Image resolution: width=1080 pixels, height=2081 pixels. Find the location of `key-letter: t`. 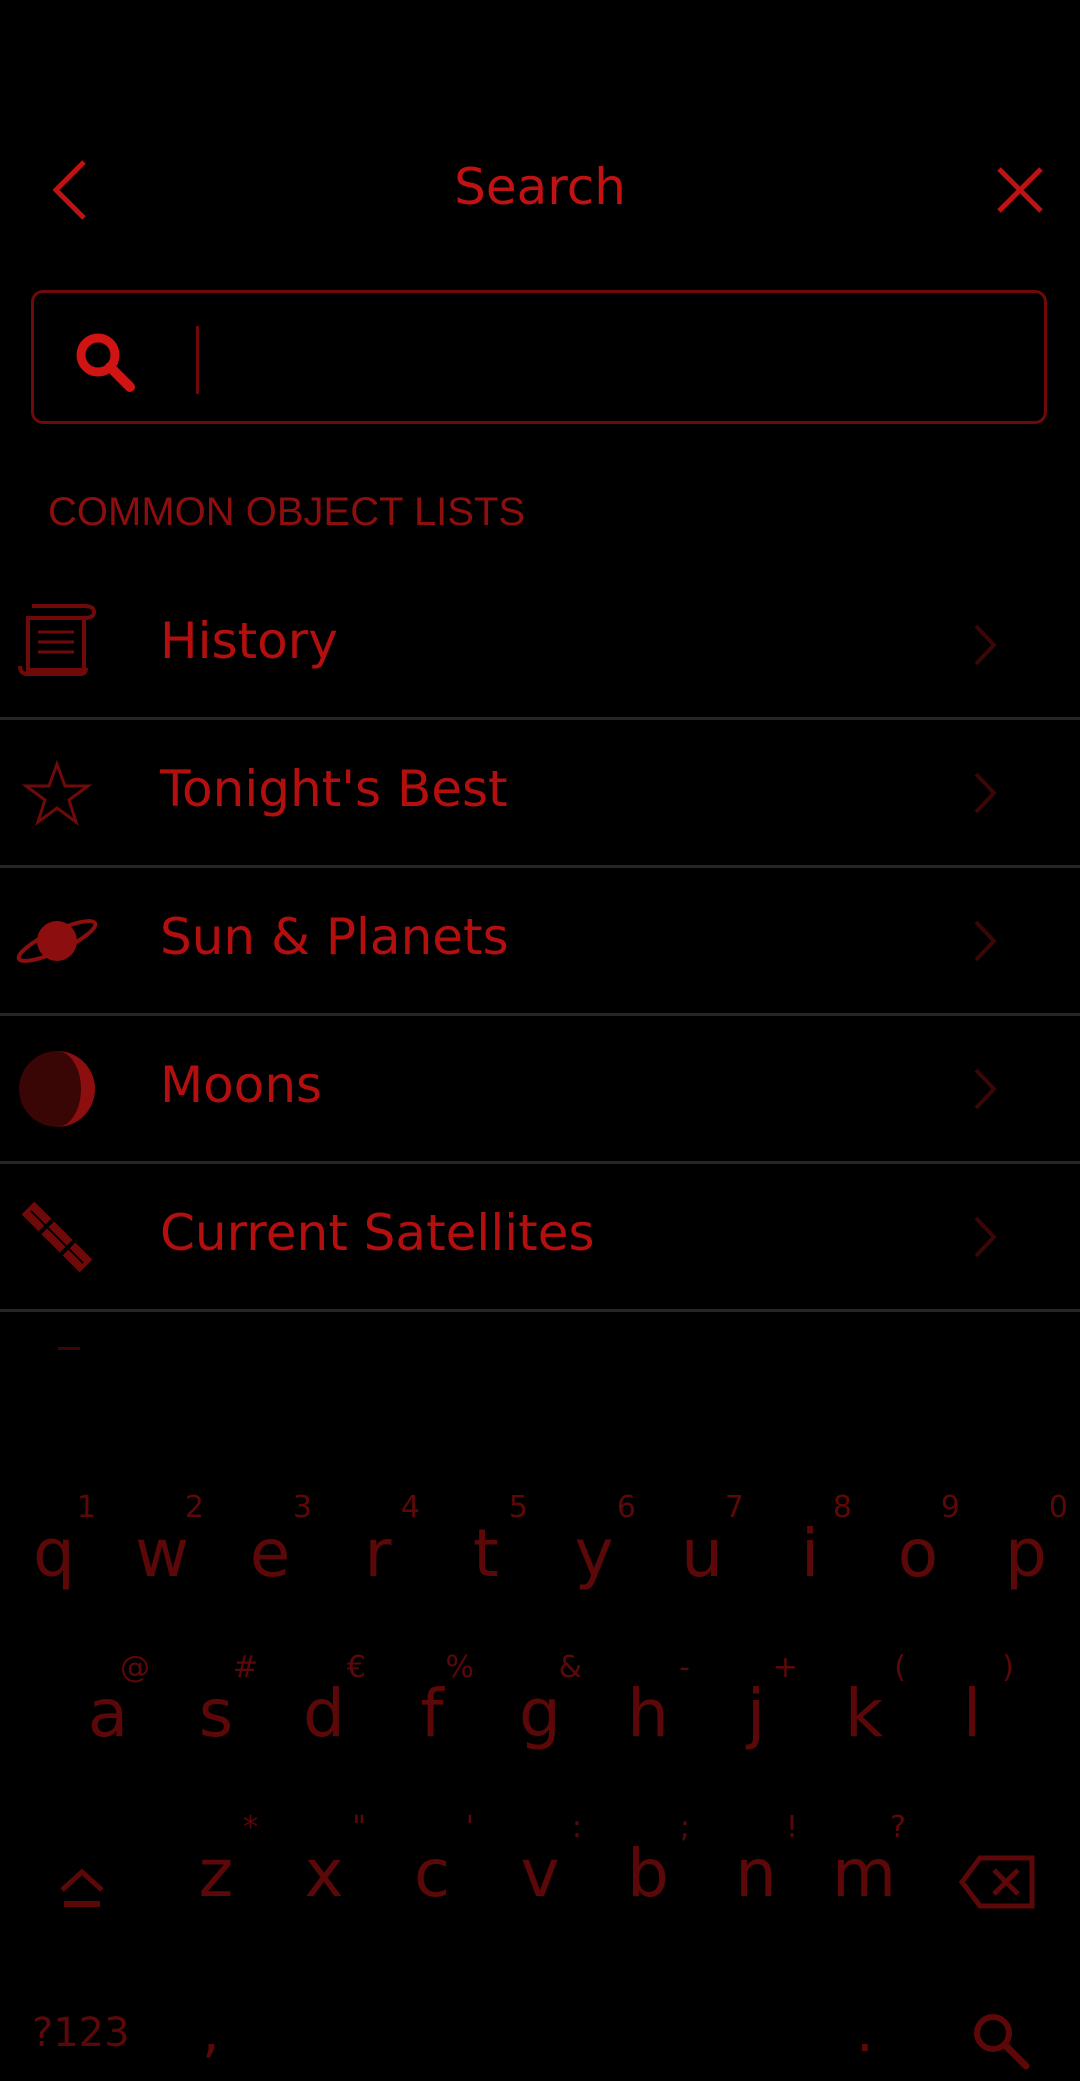

key-letter: t is located at coordinates (486, 1553).